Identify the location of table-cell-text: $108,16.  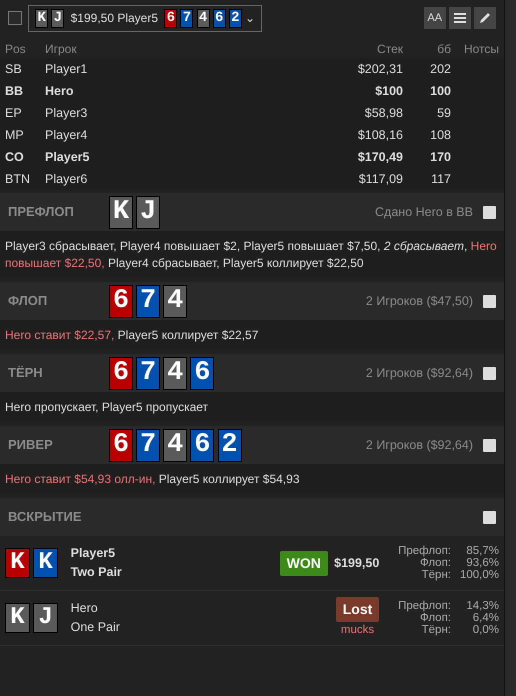
(379, 135).